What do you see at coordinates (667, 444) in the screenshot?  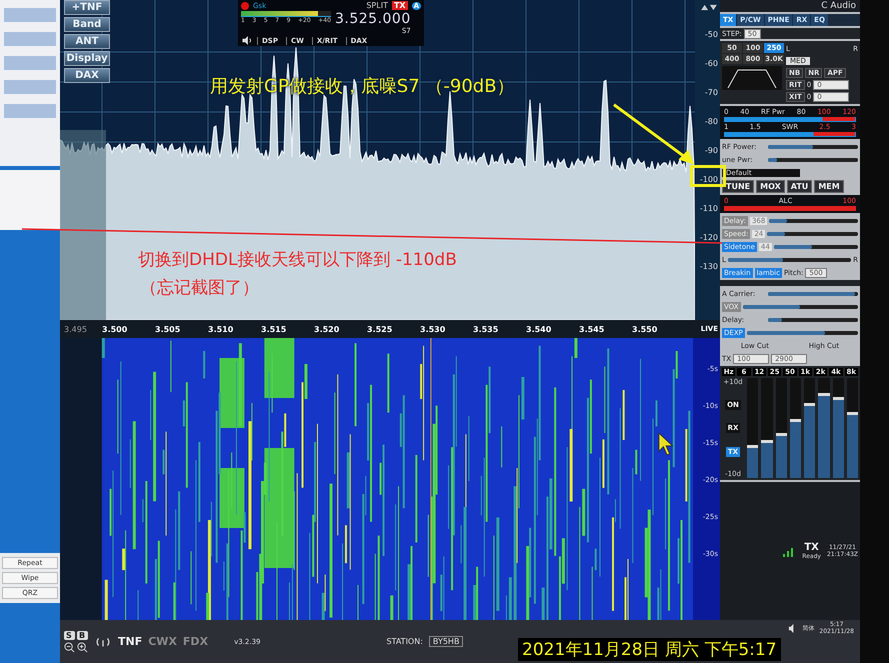 I see `mouse-pointer-icon` at bounding box center [667, 444].